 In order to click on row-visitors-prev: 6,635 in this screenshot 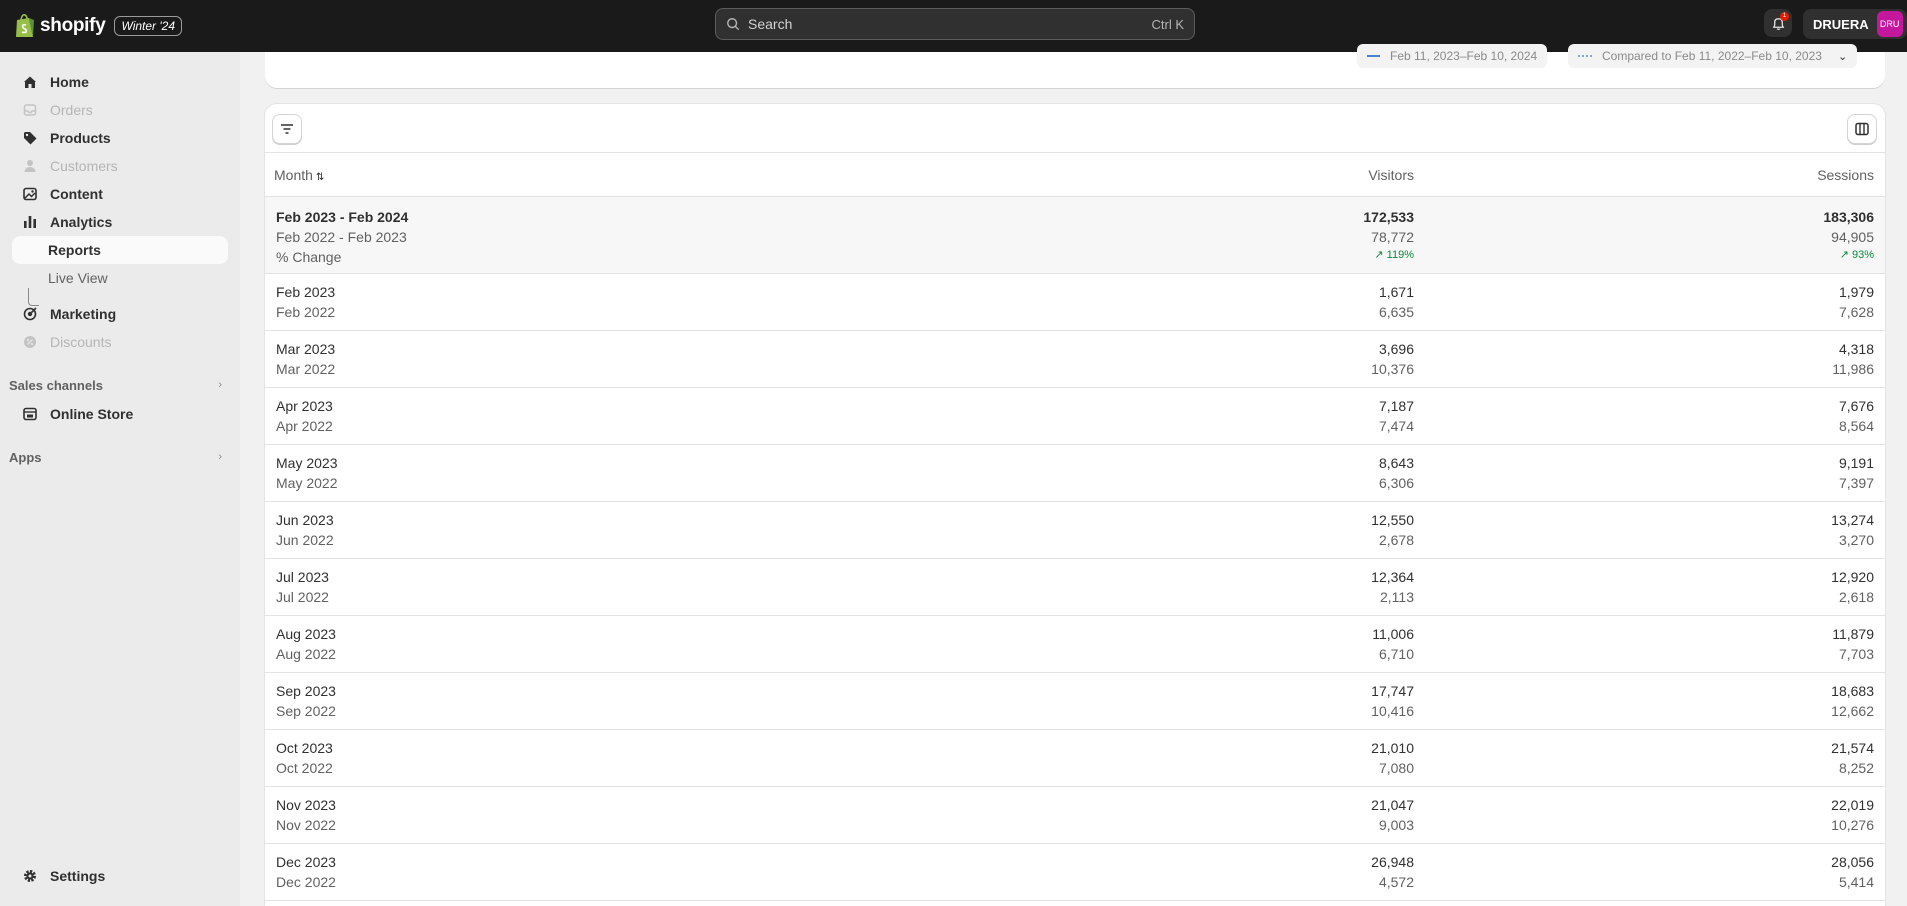, I will do `click(1396, 312)`.